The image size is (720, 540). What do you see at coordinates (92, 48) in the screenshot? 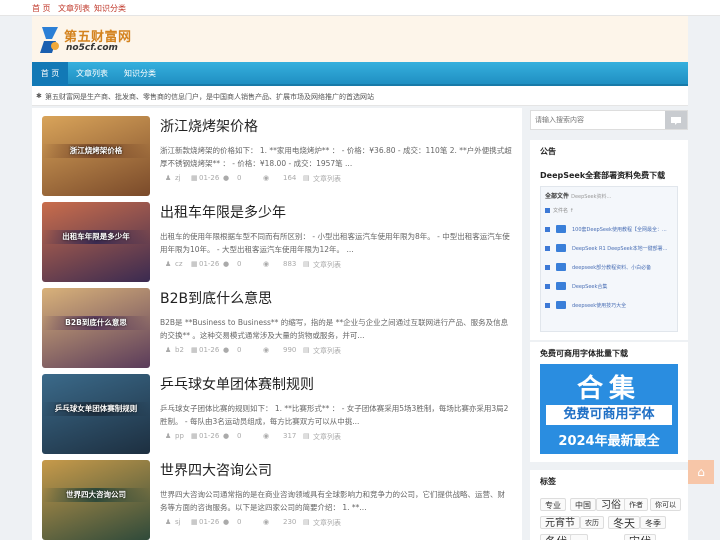
I see `site-domain: no5cf.com` at bounding box center [92, 48].